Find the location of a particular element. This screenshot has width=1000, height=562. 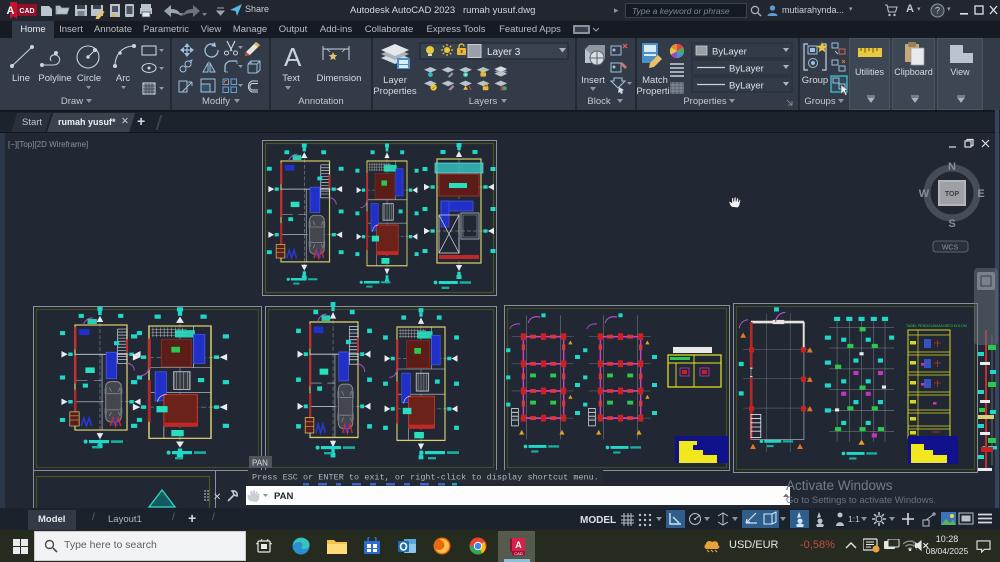

svg-text: Match is located at coordinates (655, 80).